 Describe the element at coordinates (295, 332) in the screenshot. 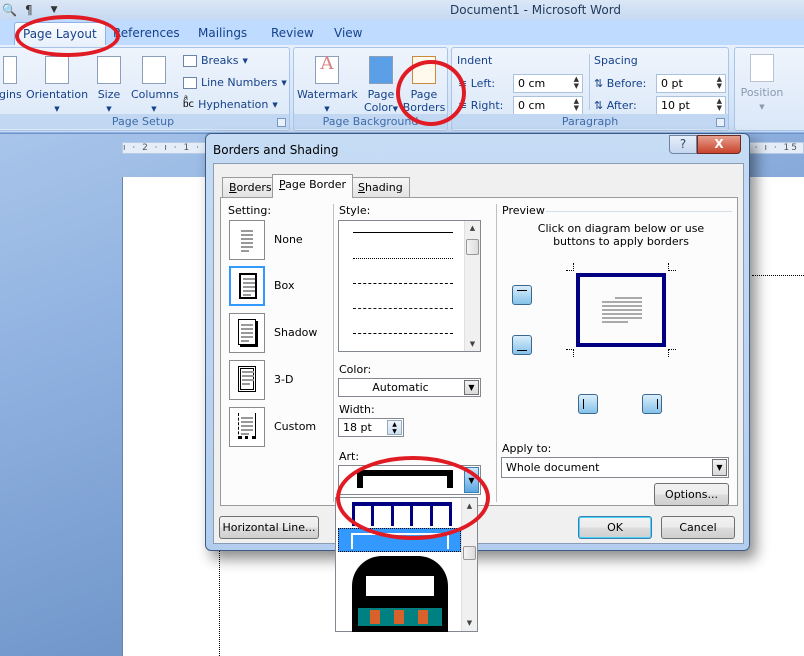

I see `setting-shadow-label: Shadow` at that location.